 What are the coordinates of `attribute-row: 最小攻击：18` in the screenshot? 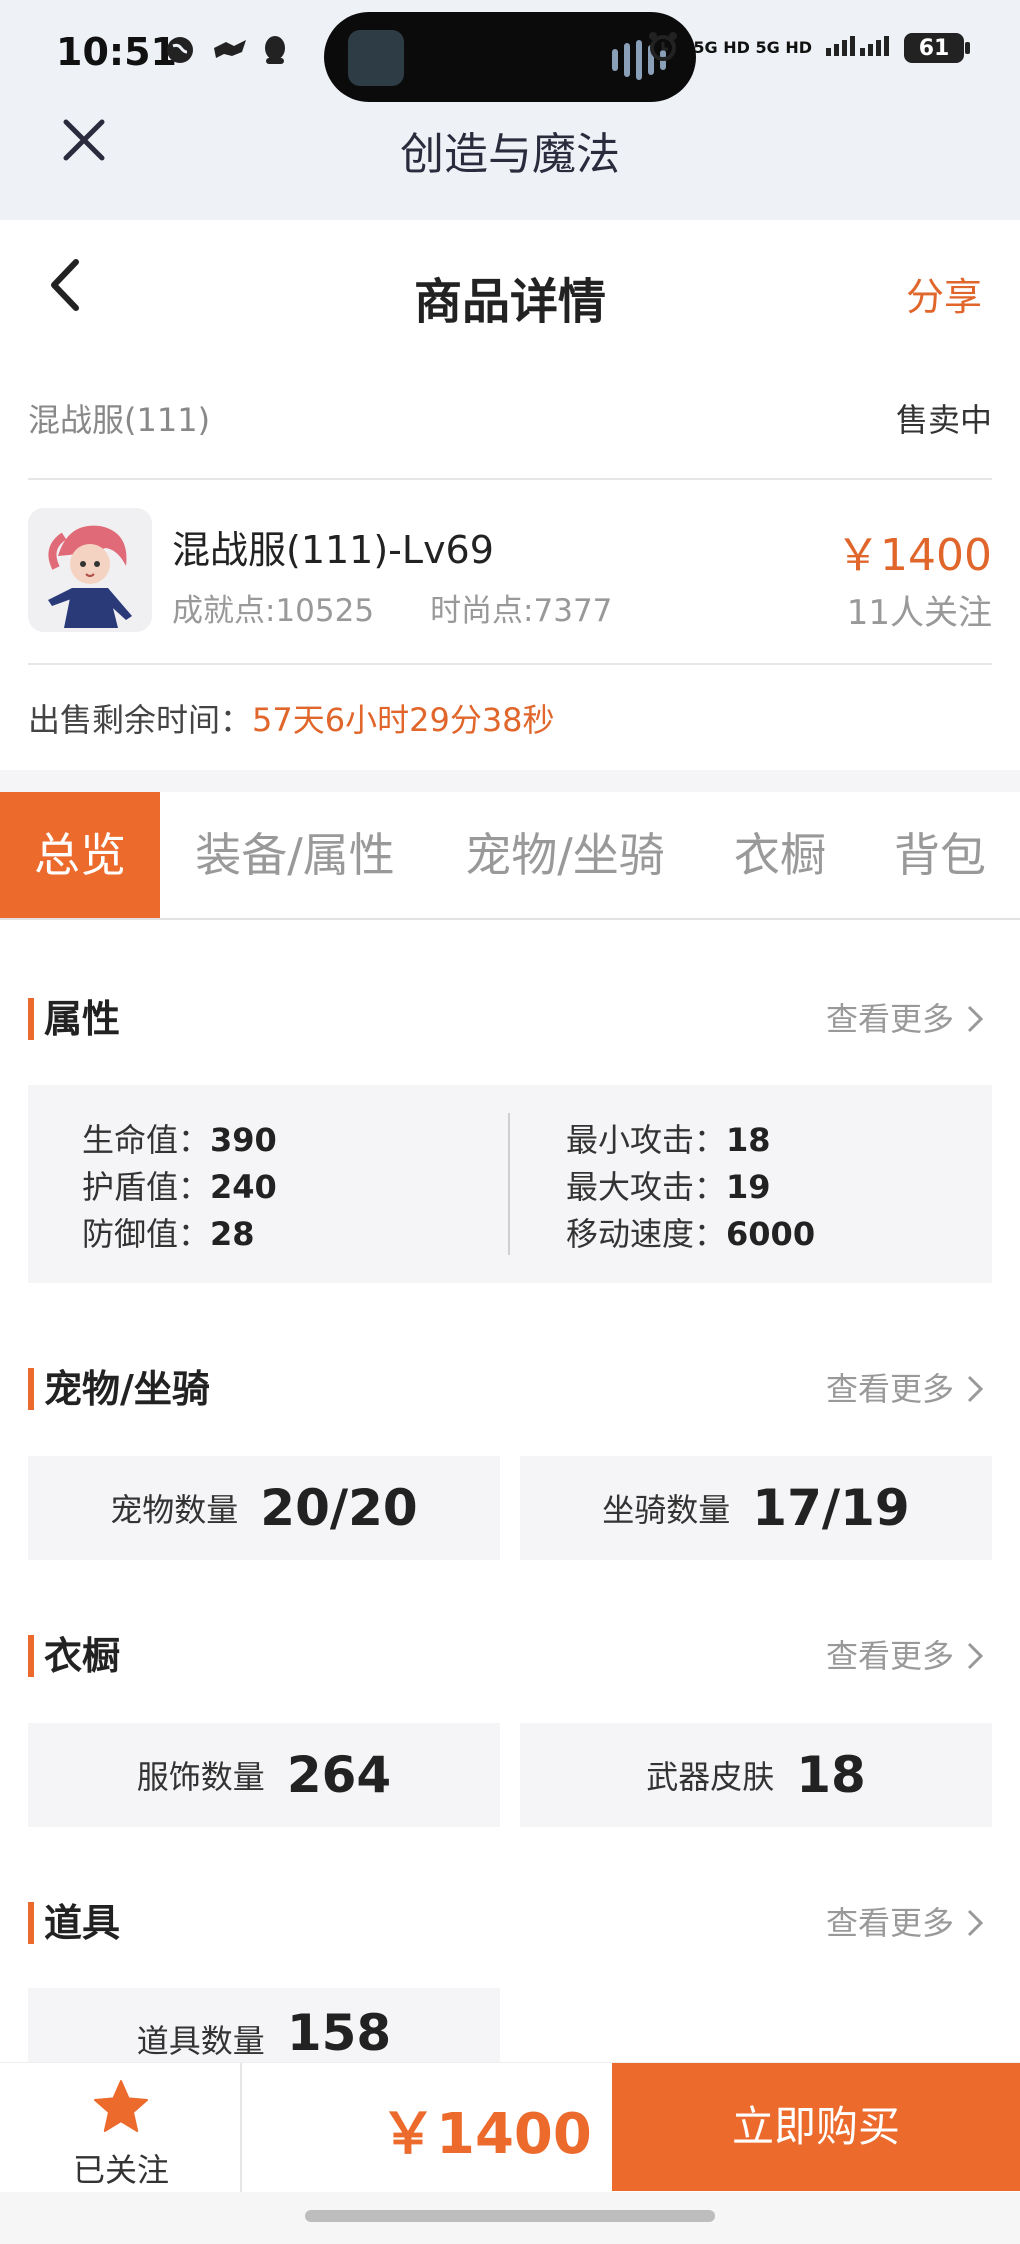 It's located at (668, 1140).